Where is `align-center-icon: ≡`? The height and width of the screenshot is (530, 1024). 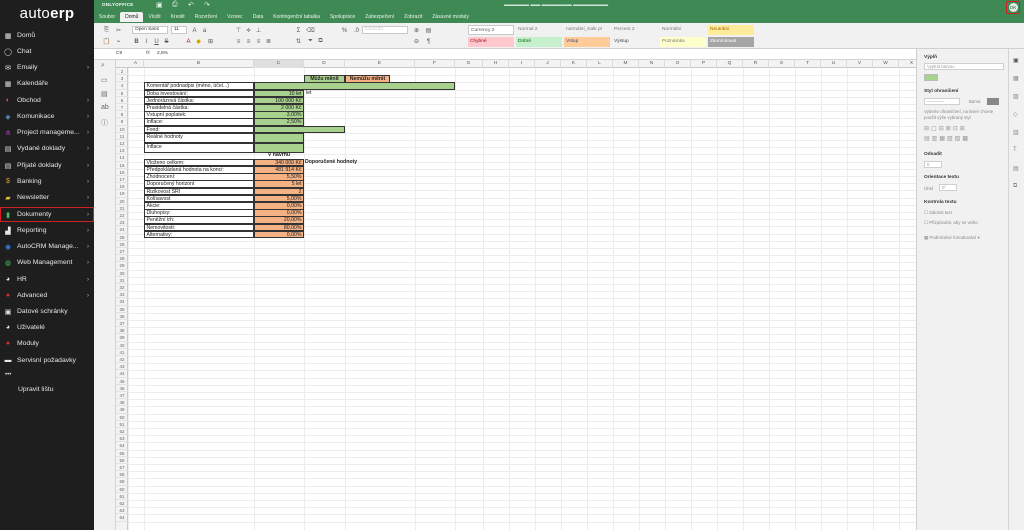
align-center-icon: ≡ is located at coordinates (248, 41).